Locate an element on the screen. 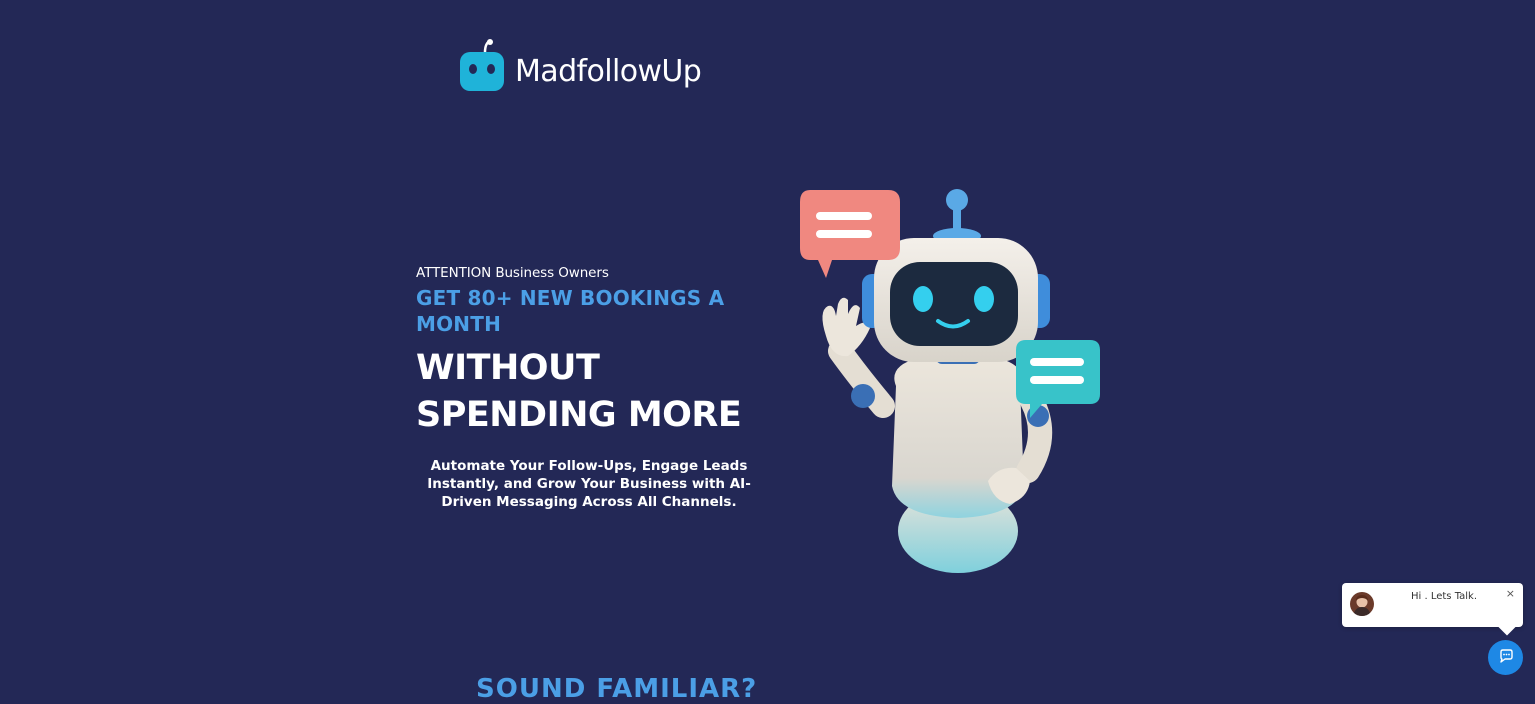 The image size is (1535, 704). robot-head-icon is located at coordinates (482, 65).